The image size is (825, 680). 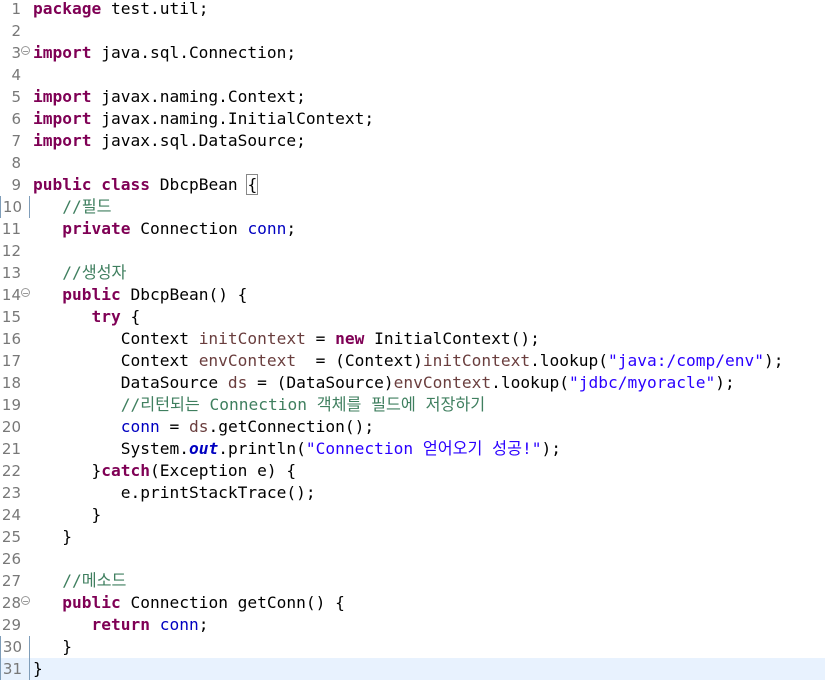 What do you see at coordinates (198, 184) in the screenshot?
I see `code-token: DbcpBean` at bounding box center [198, 184].